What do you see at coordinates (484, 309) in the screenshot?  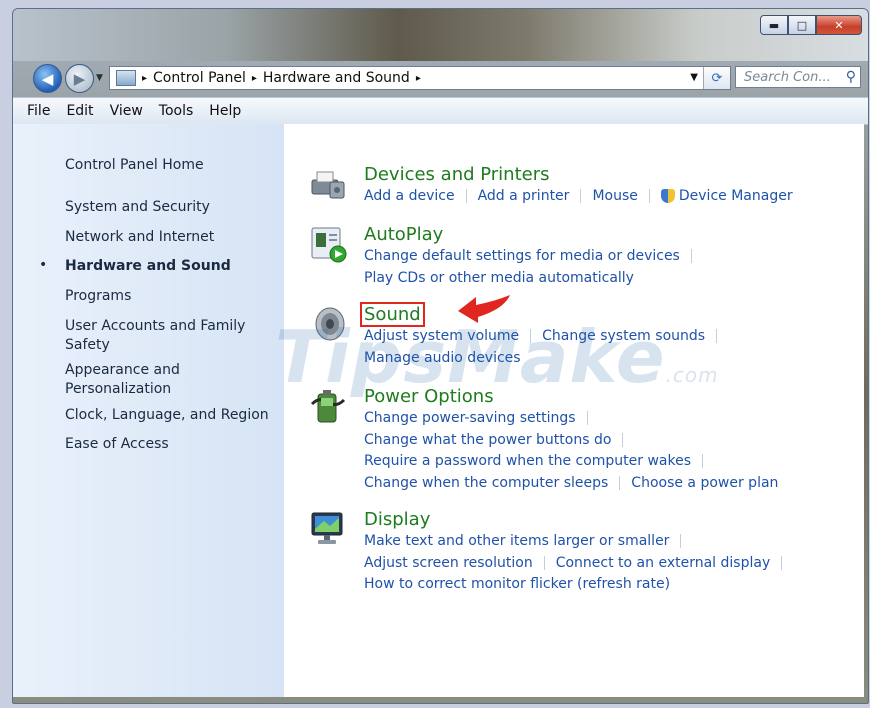 I see `annotation-arrow-icon` at bounding box center [484, 309].